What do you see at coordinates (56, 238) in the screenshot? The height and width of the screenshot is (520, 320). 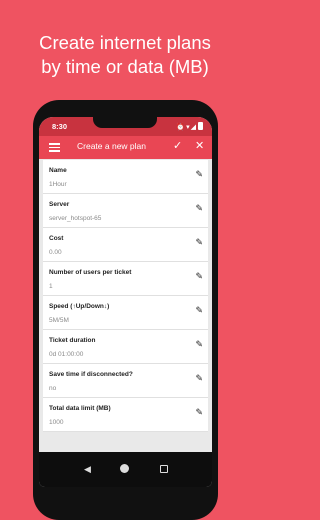 I see `field-label: Cost` at bounding box center [56, 238].